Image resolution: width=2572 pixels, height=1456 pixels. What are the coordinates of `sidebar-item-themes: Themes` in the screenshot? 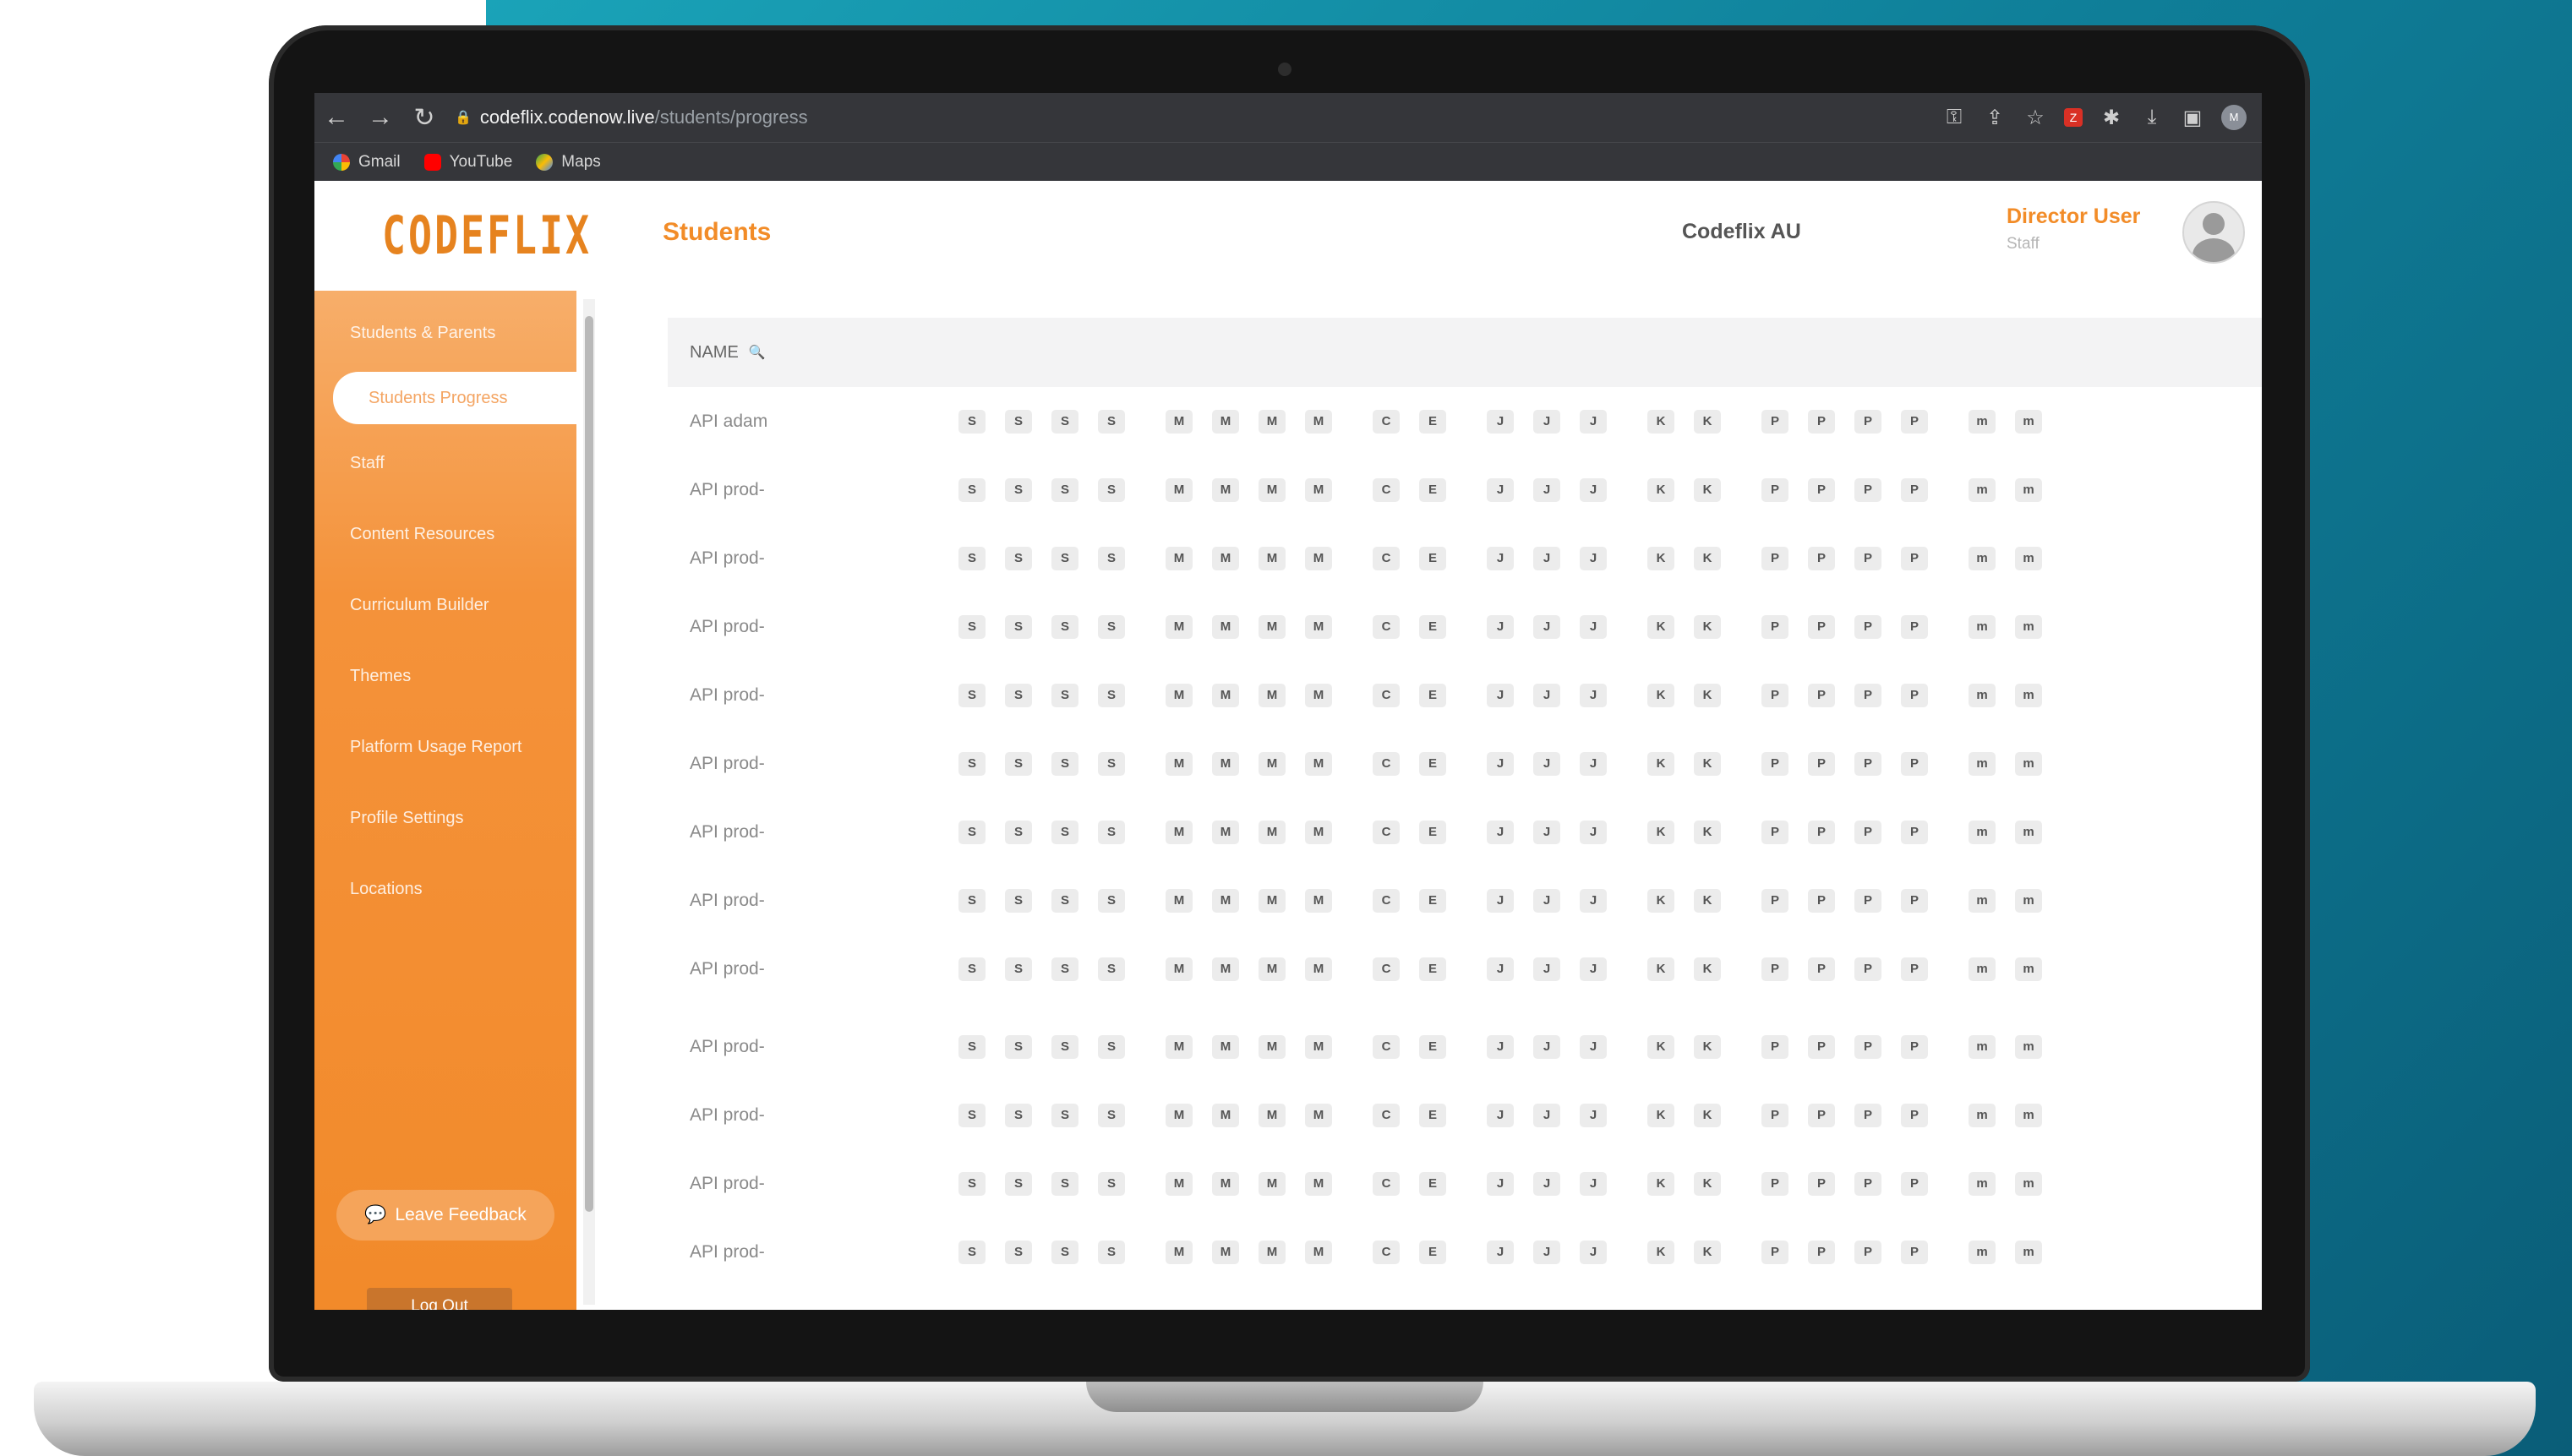 It's located at (445, 676).